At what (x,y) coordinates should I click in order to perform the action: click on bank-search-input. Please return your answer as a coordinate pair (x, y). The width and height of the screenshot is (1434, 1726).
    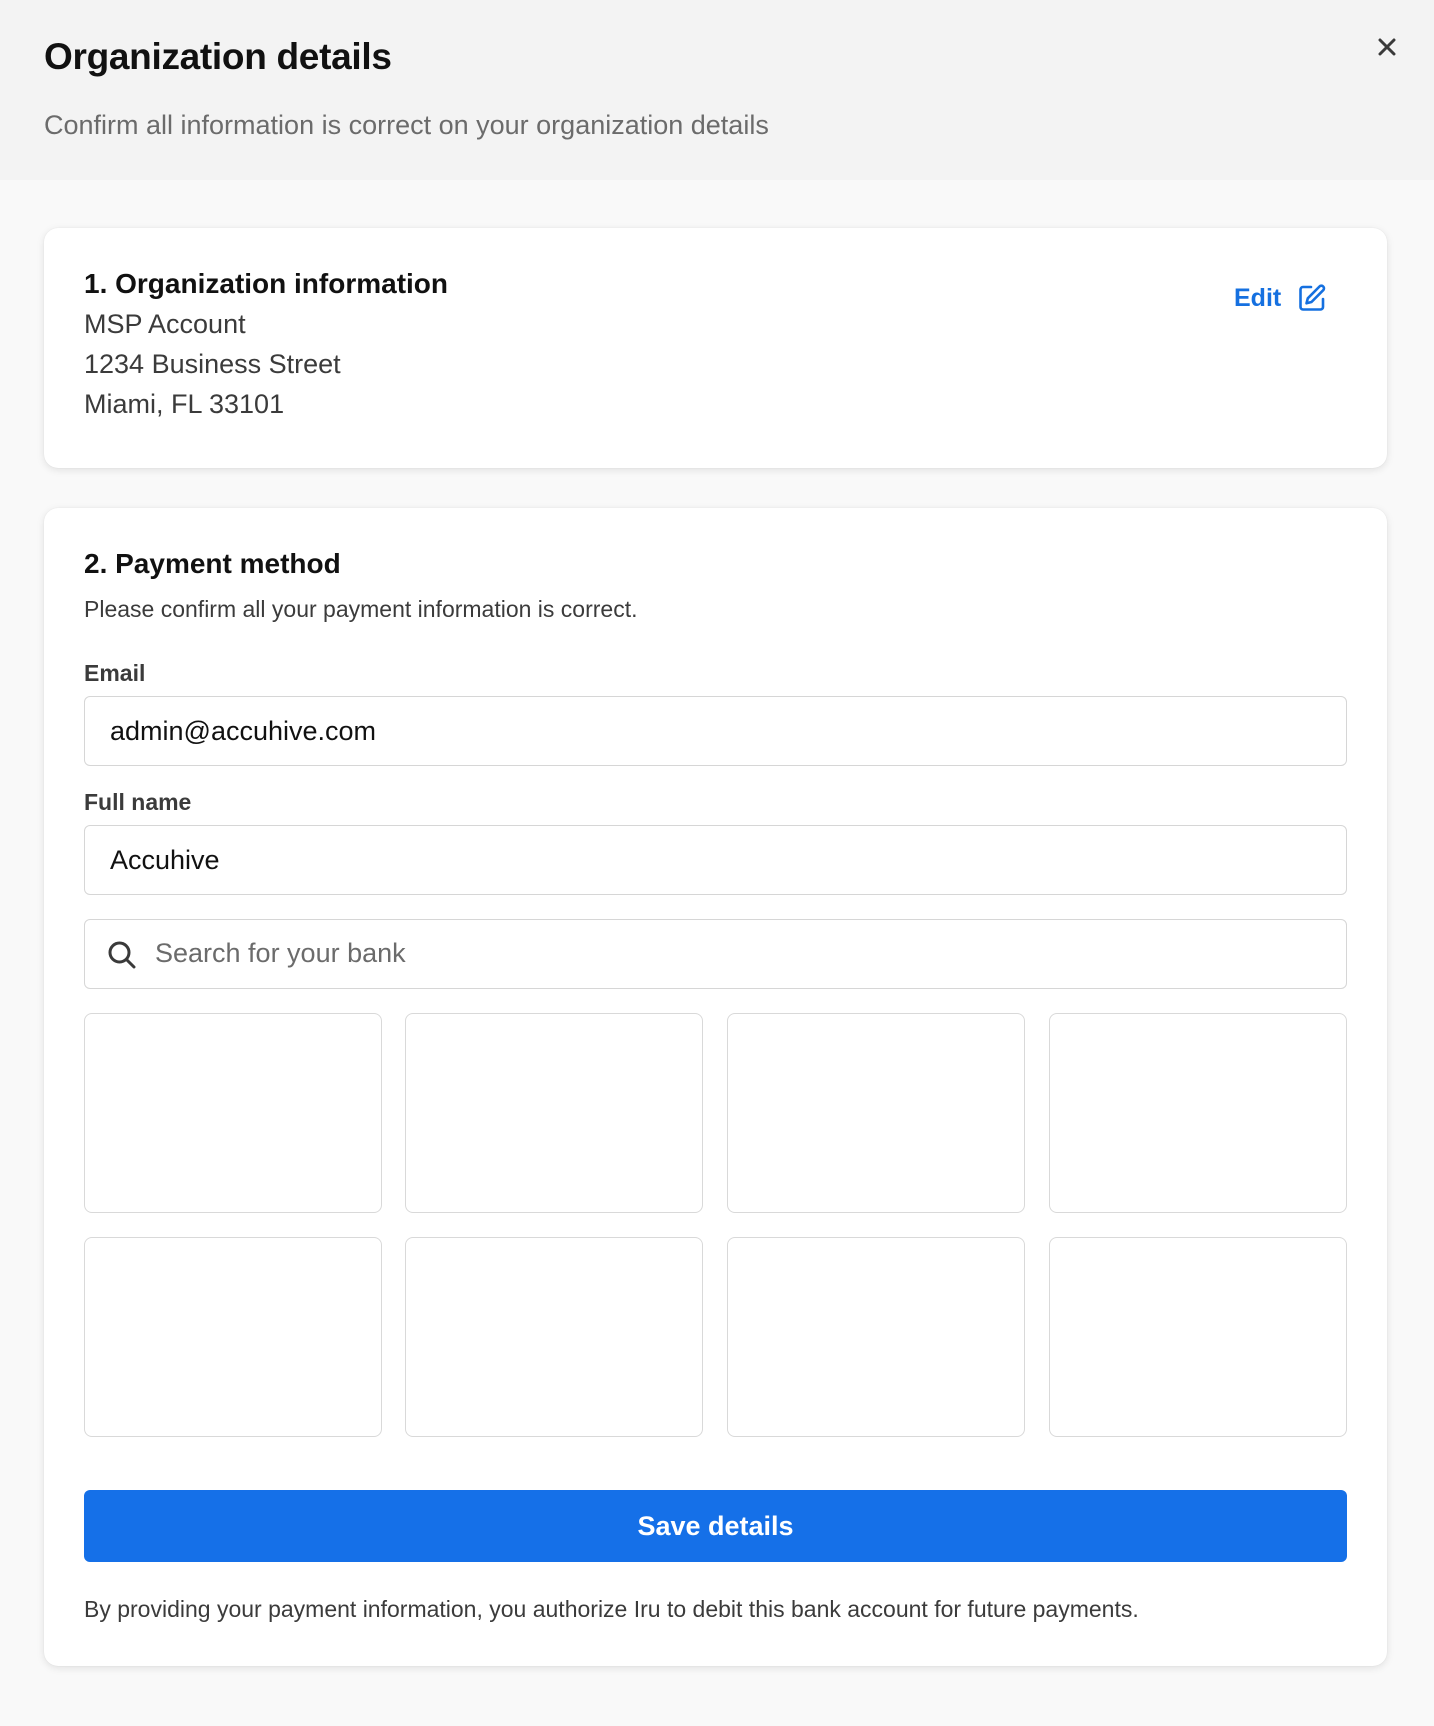
    Looking at the image, I should click on (745, 953).